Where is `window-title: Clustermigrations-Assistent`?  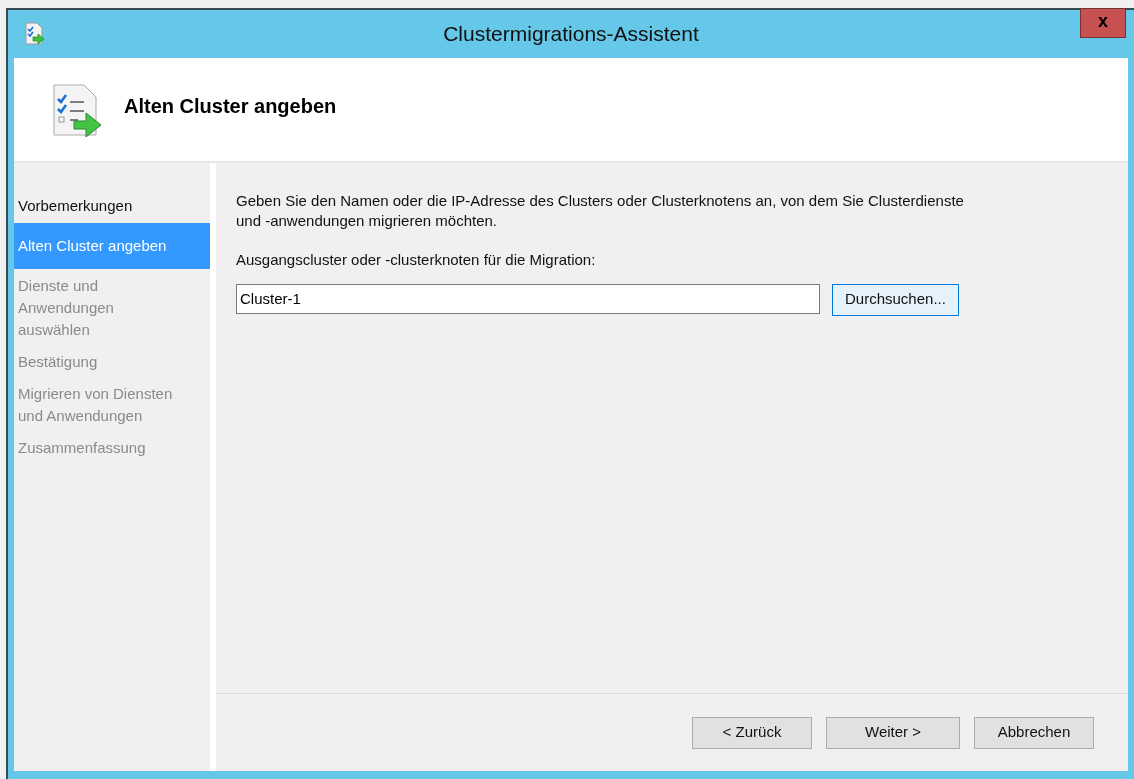
window-title: Clustermigrations-Assistent is located at coordinates (571, 34).